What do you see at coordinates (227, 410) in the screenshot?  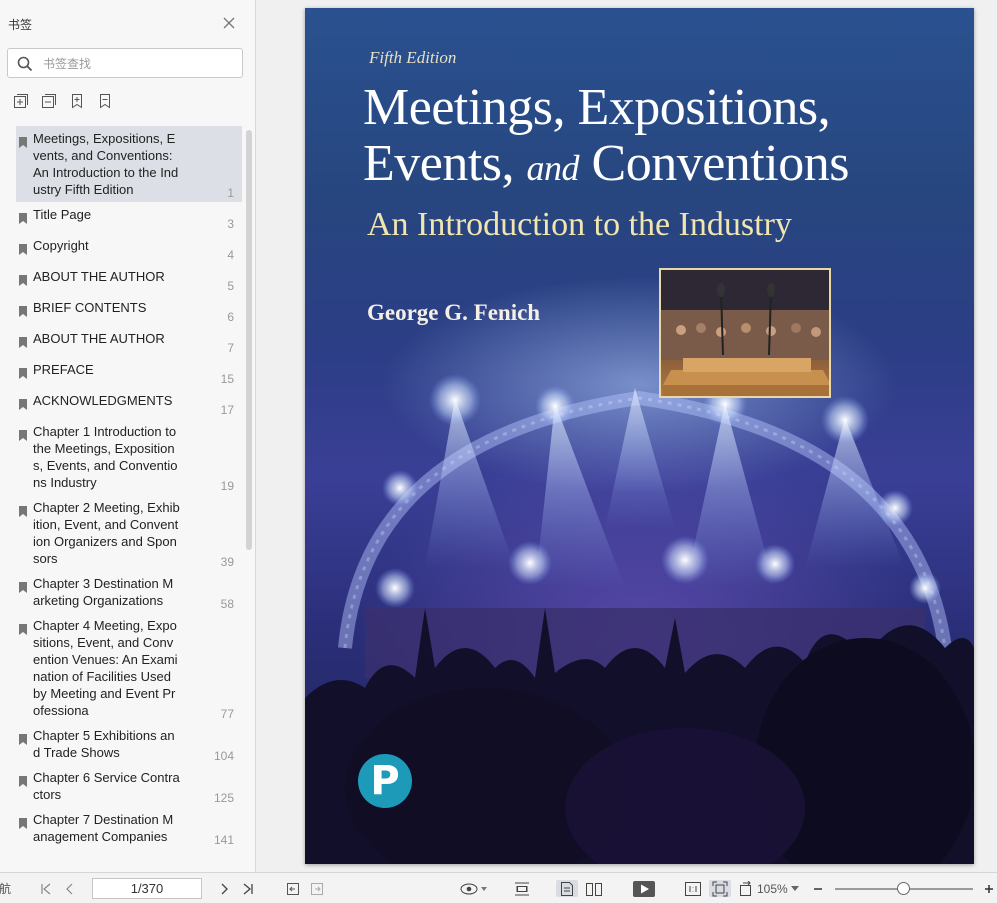 I see `bookmark-page-number: 17` at bounding box center [227, 410].